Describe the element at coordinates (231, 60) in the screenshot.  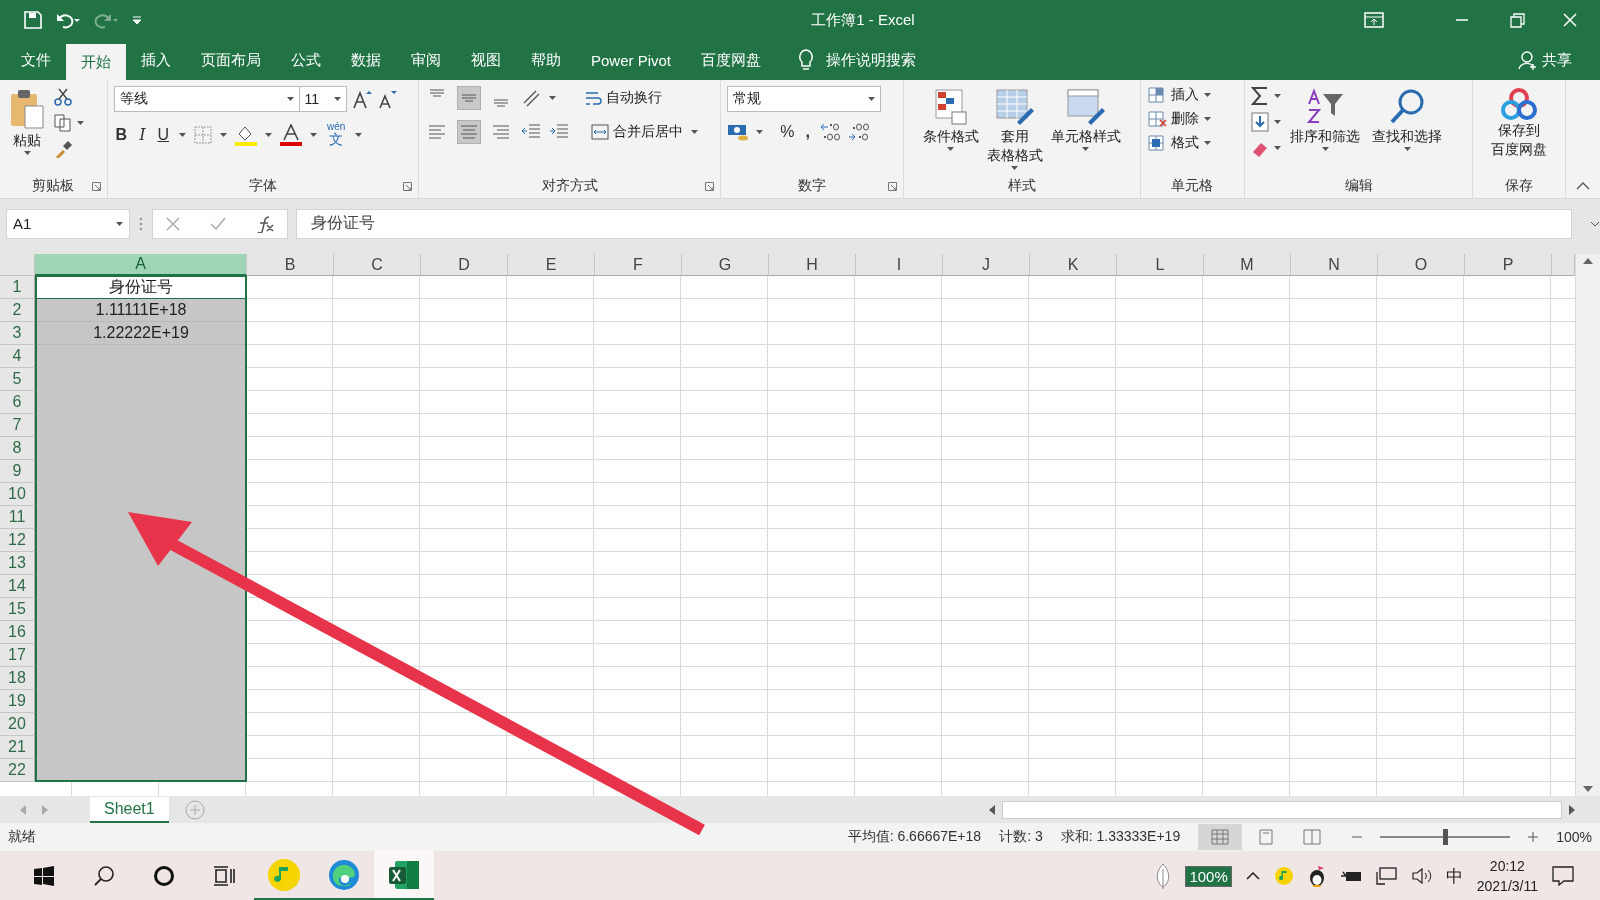
I see `ribbon-tab: 页面布局` at that location.